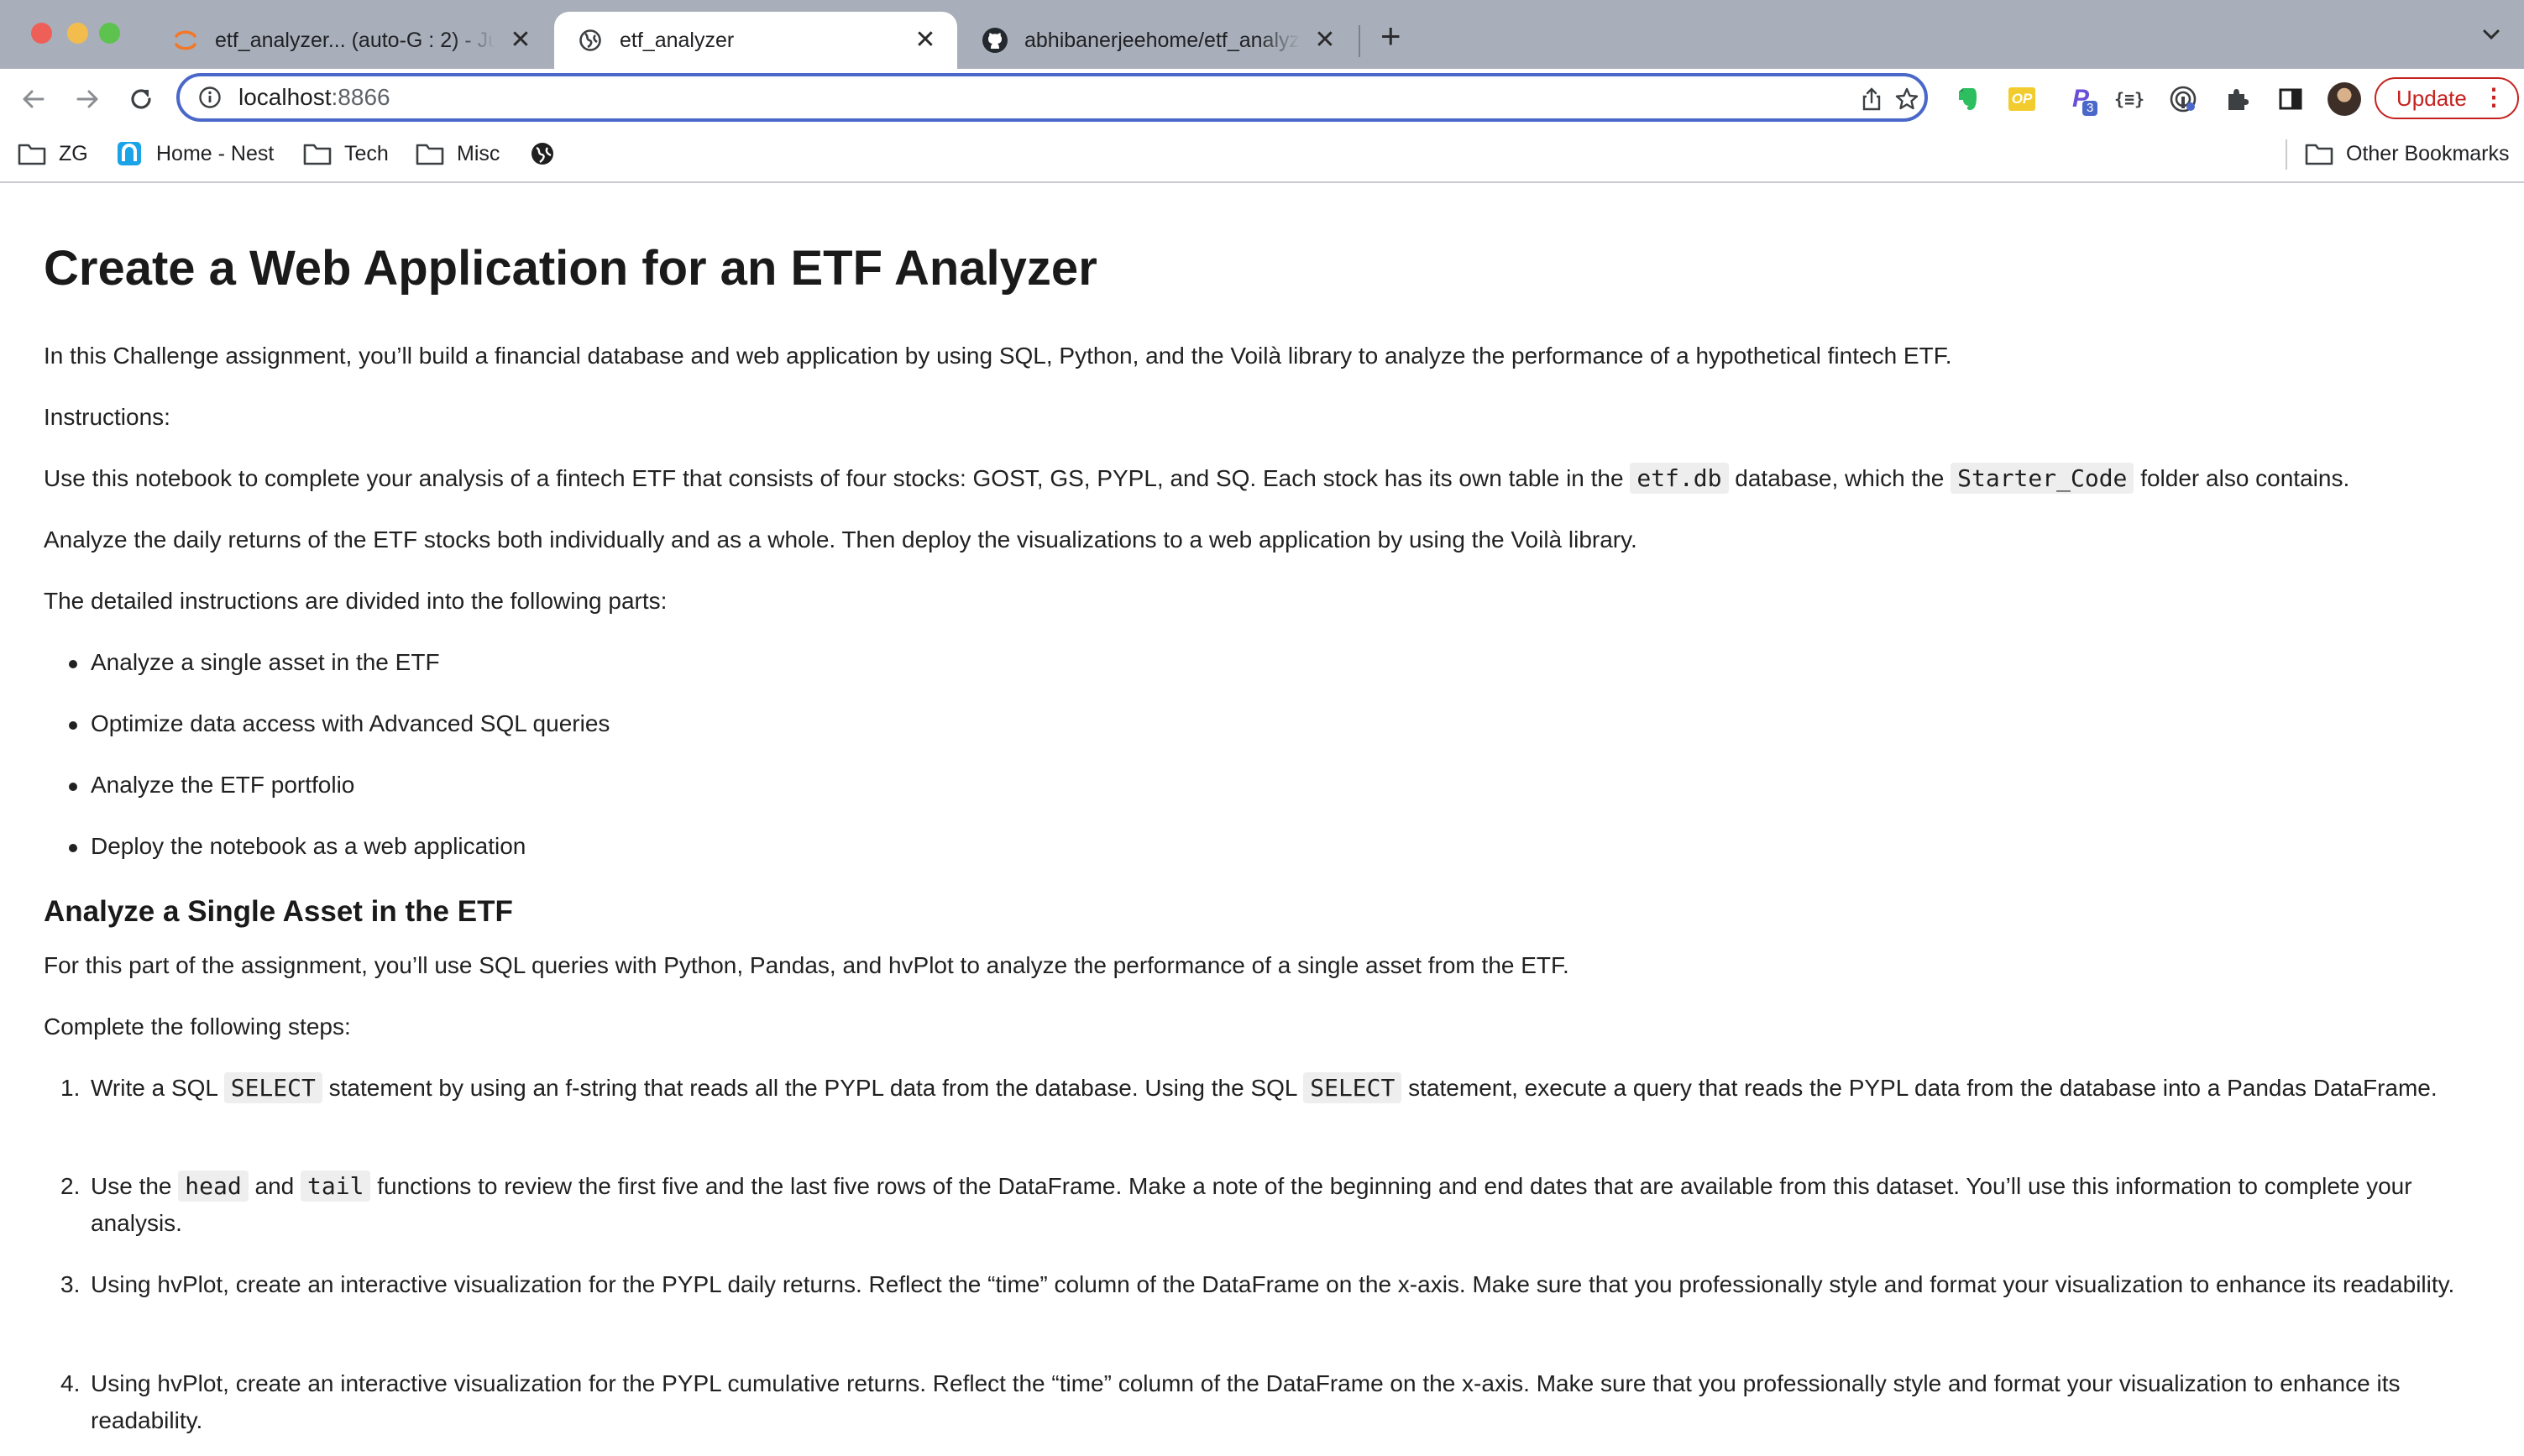 The height and width of the screenshot is (1456, 2524). What do you see at coordinates (360, 97) in the screenshot?
I see `url-port: :8866` at bounding box center [360, 97].